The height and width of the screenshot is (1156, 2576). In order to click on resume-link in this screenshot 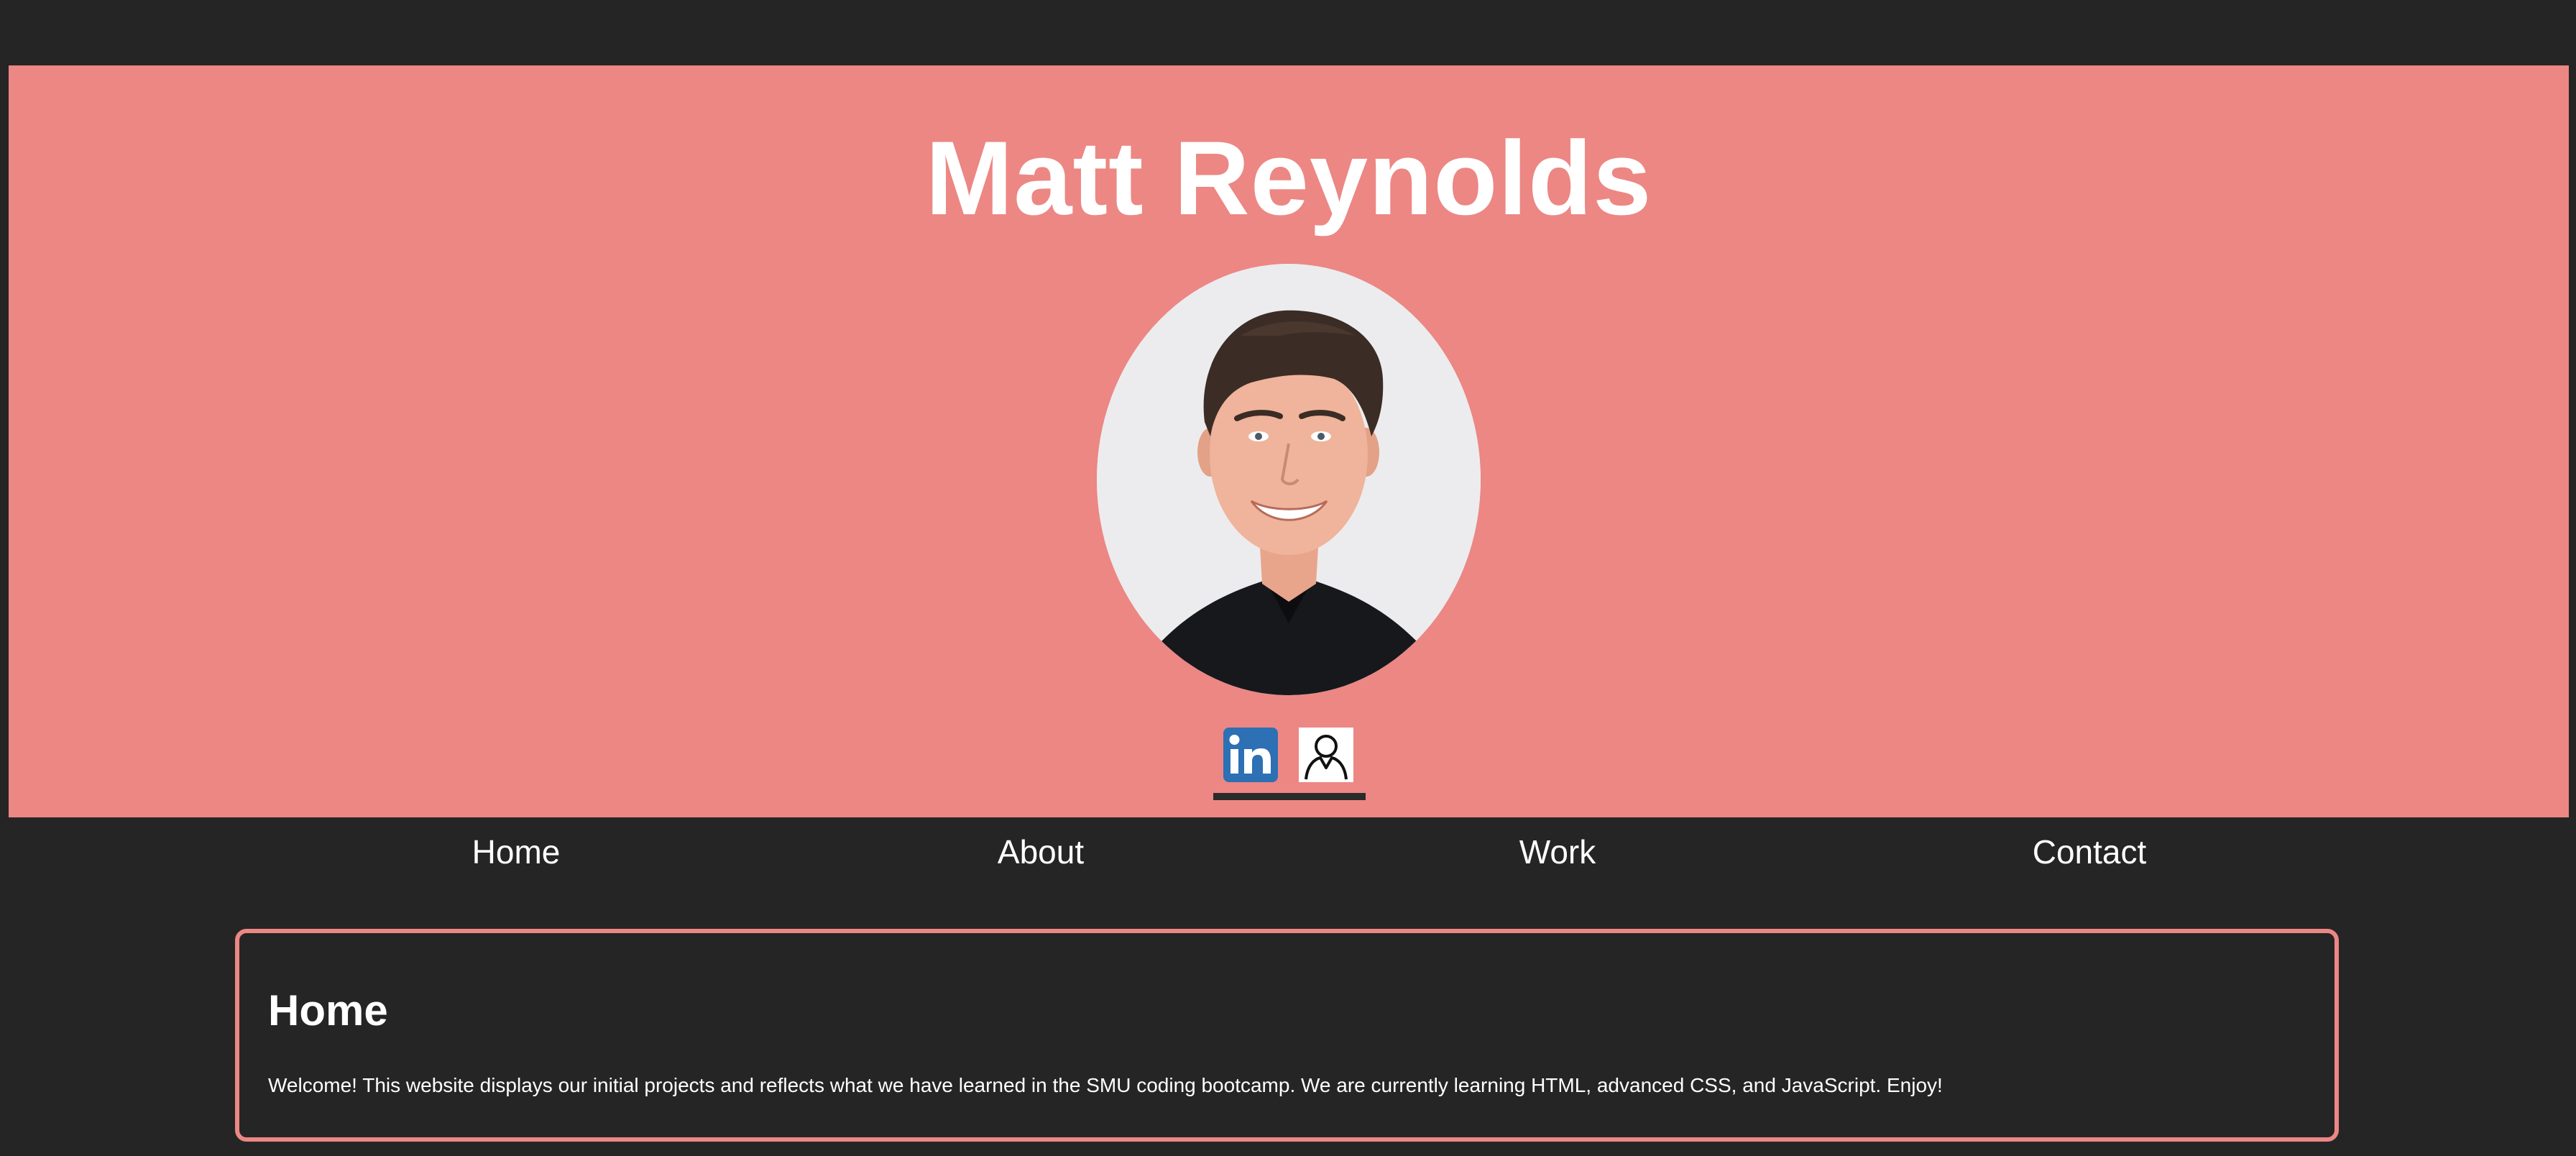, I will do `click(1326, 755)`.